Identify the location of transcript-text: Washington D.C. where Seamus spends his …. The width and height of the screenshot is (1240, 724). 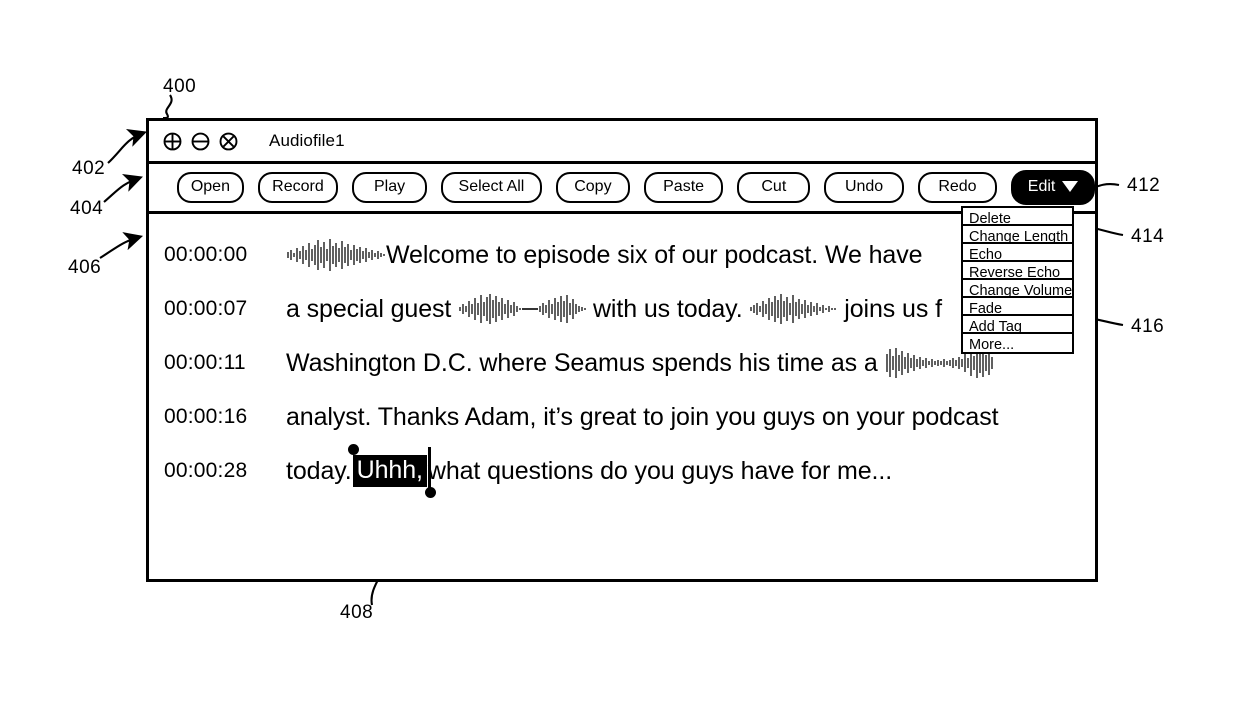
(640, 363).